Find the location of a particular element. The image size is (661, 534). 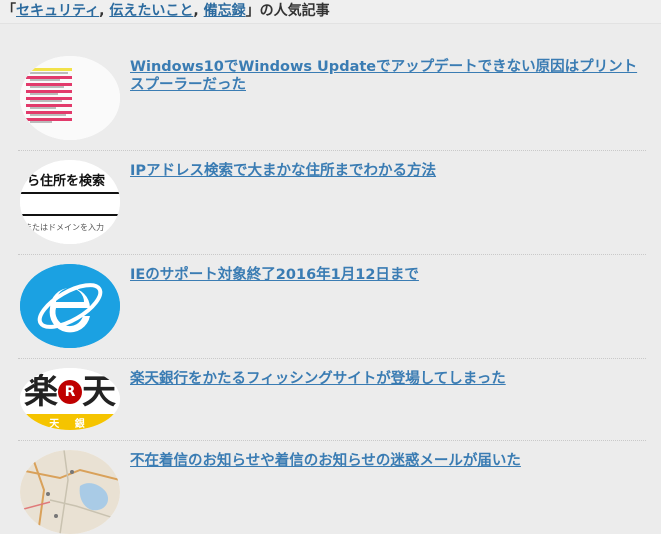

thumb-text-bottom: またはドメインを入力 is located at coordinates (64, 227).